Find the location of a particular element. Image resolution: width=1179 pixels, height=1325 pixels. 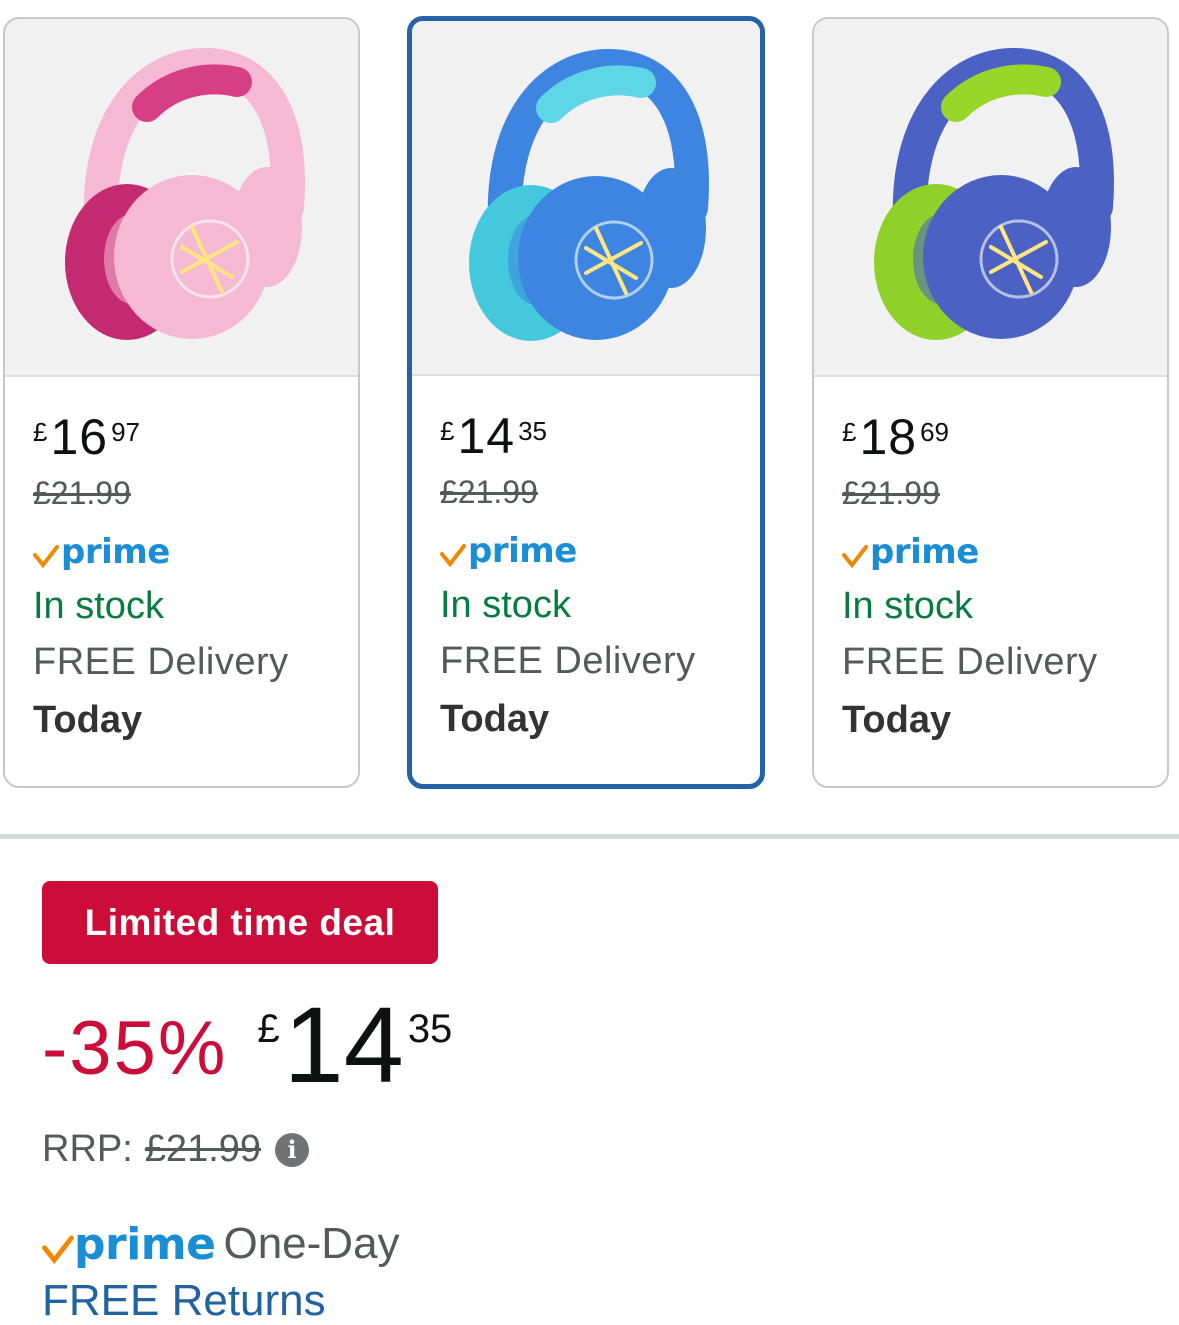

price-whole: 16 is located at coordinates (79, 437).